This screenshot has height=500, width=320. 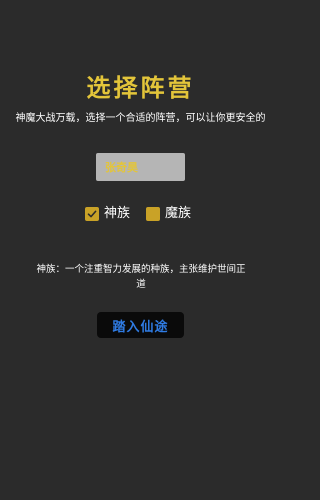 What do you see at coordinates (140, 118) in the screenshot?
I see `page-subtitle: 神魔大战万载，选择一个合适的阵营，可以让你更安全的` at bounding box center [140, 118].